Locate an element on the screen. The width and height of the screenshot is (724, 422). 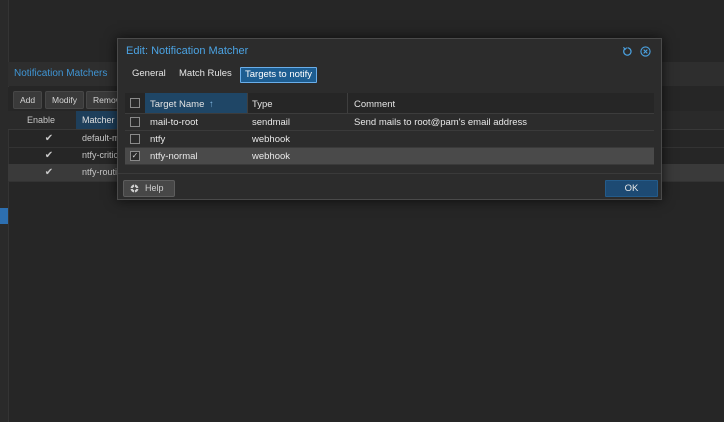
select-all-checkbox is located at coordinates (135, 103).